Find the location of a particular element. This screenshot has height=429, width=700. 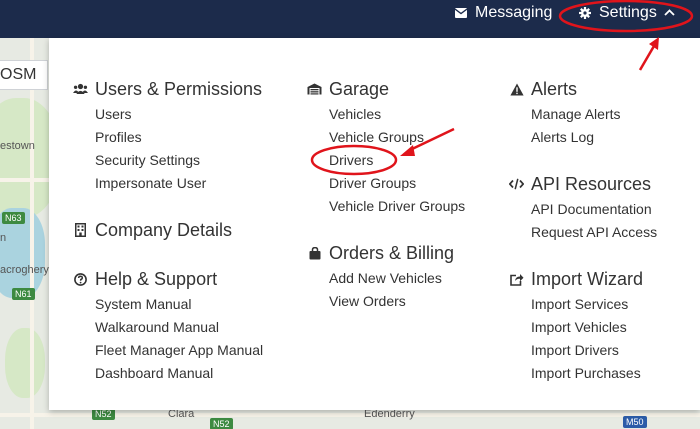

users-permissions-heading: Users & Permissions is located at coordinates (167, 89).